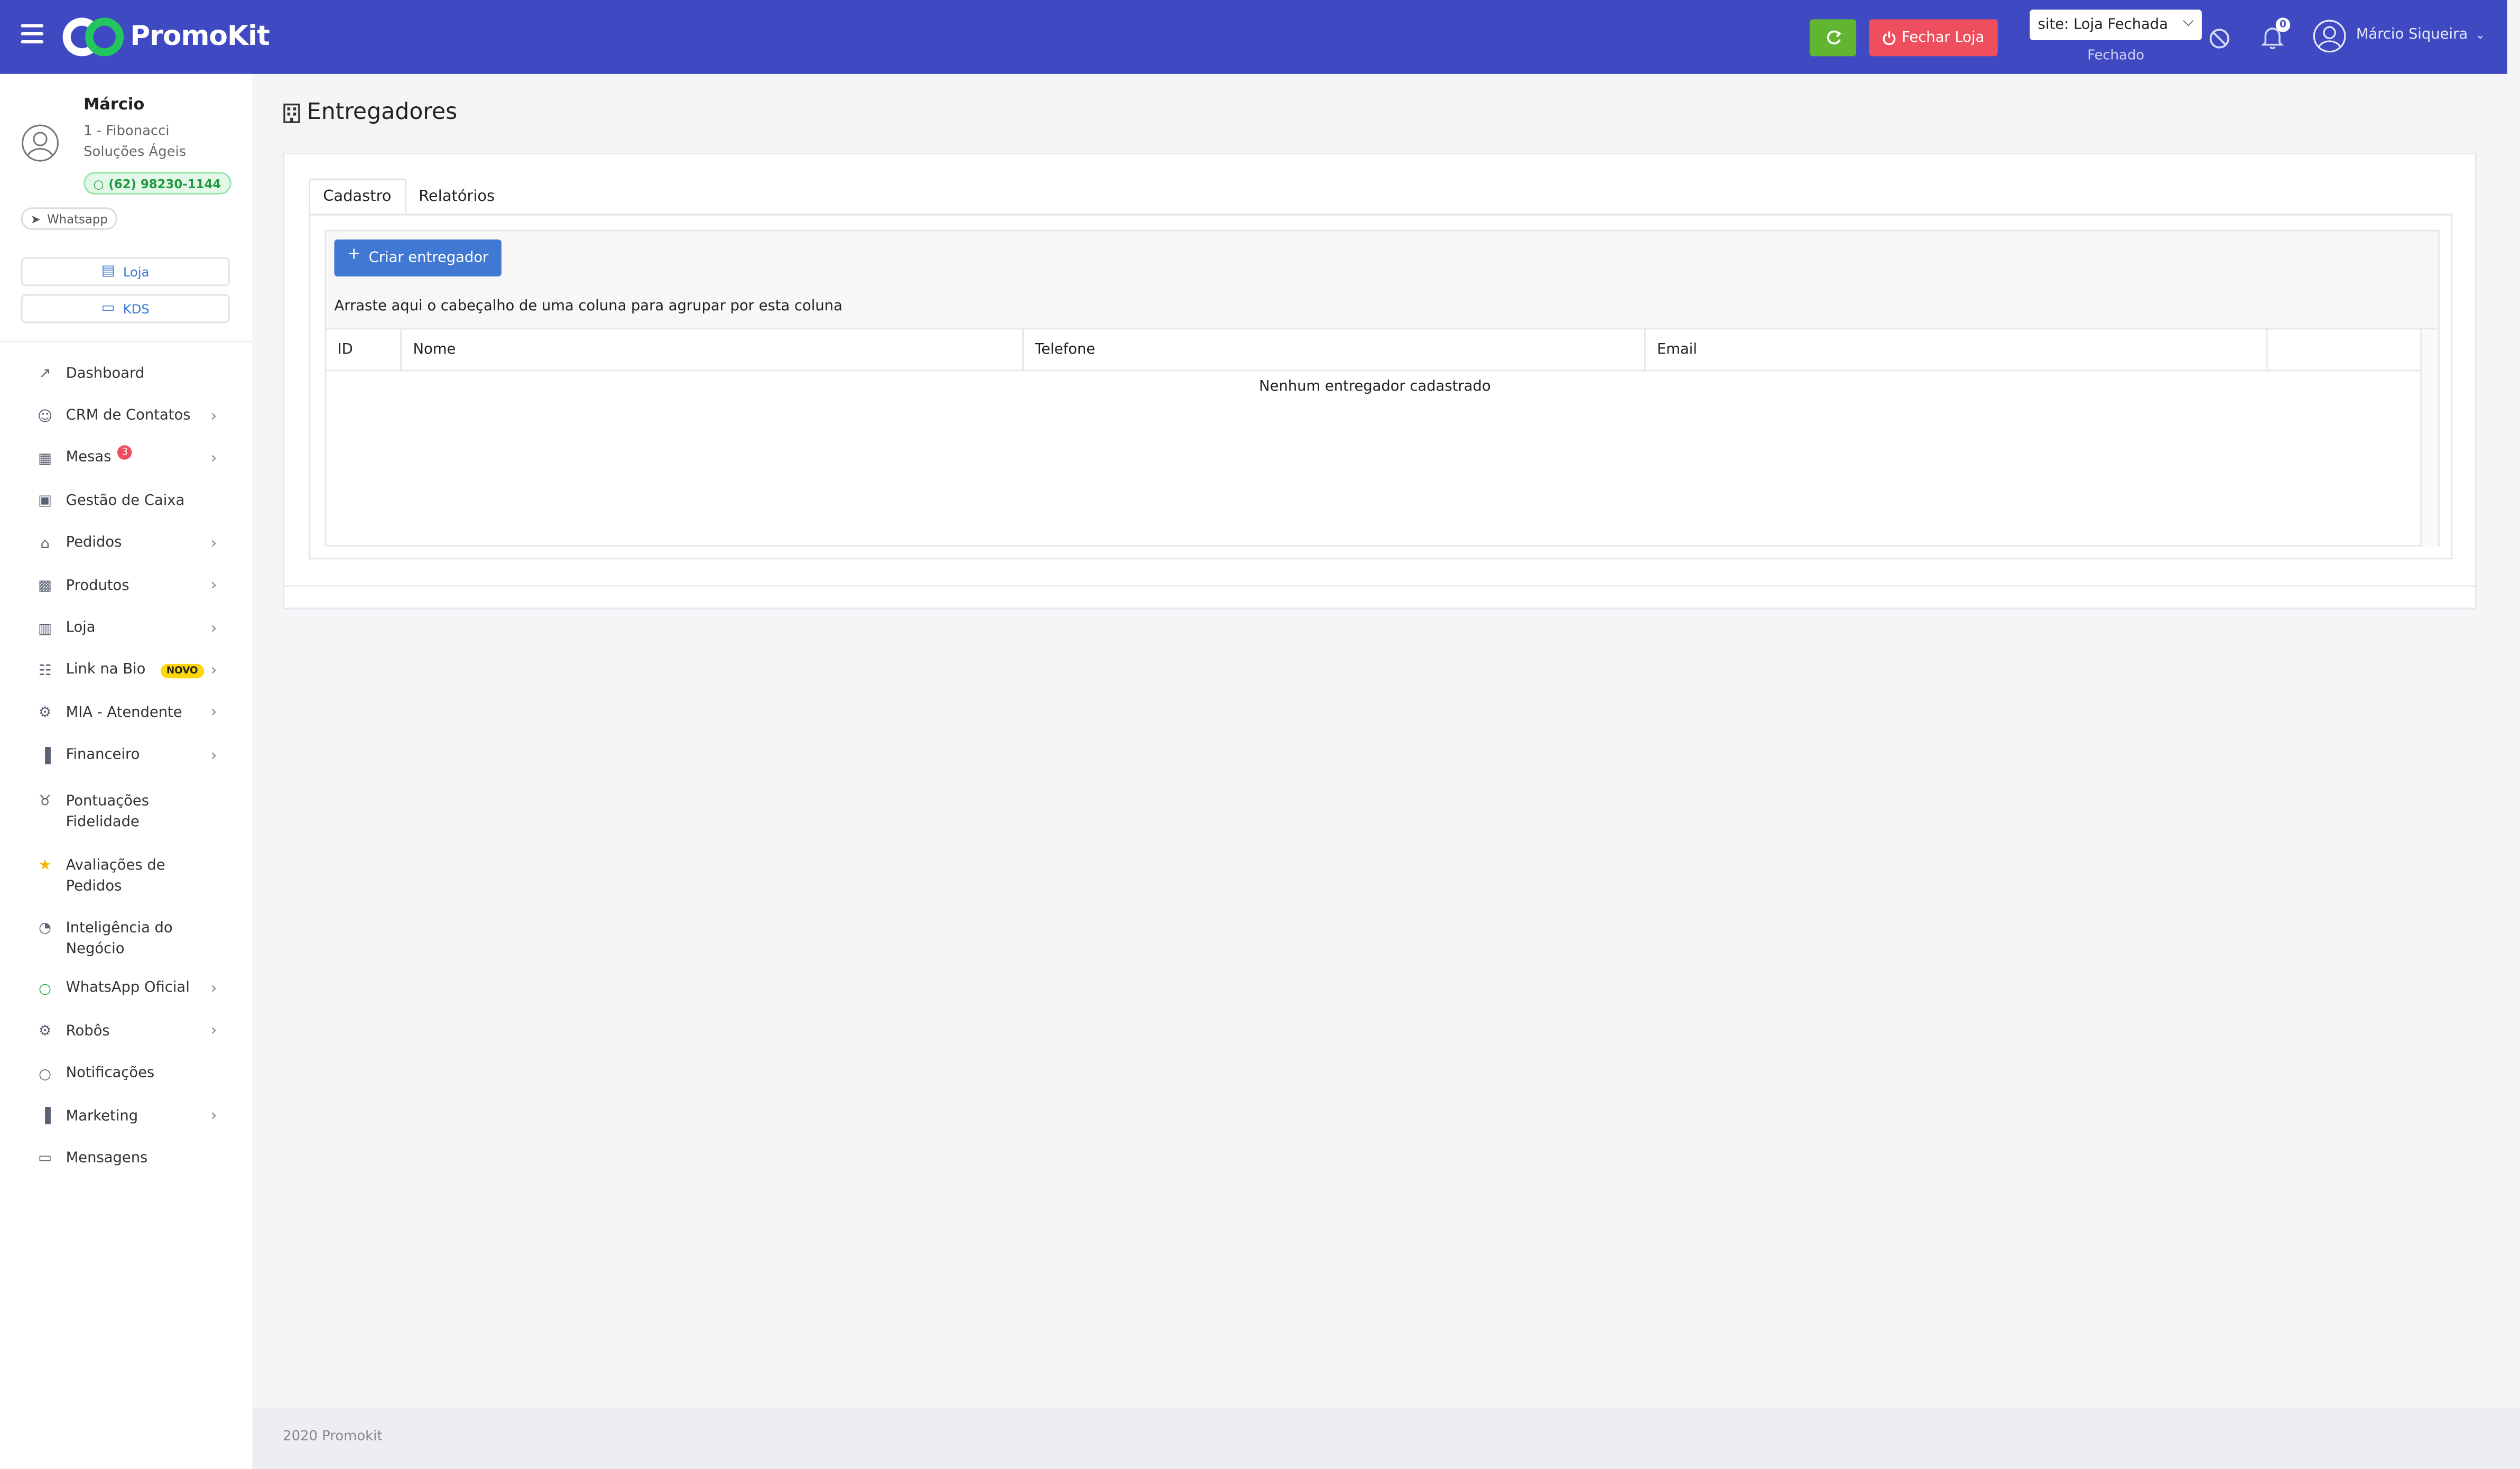 This screenshot has width=2520, height=1469. Describe the element at coordinates (713, 349) in the screenshot. I see `column-header-nome: Nome` at that location.